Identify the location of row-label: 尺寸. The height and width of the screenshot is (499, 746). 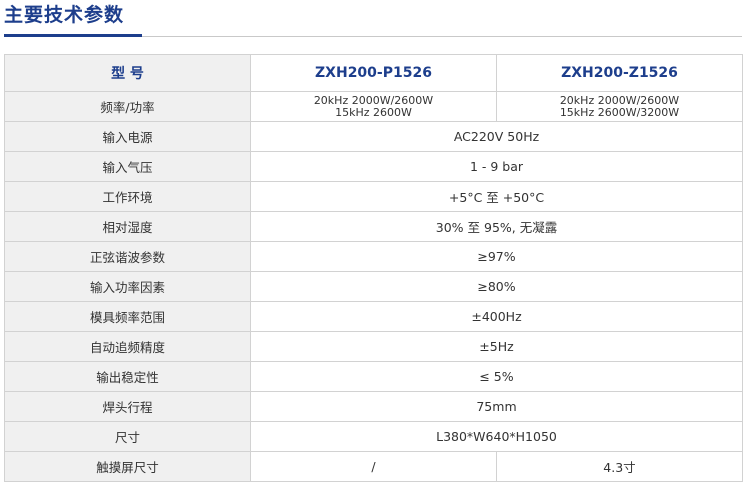
(127, 436).